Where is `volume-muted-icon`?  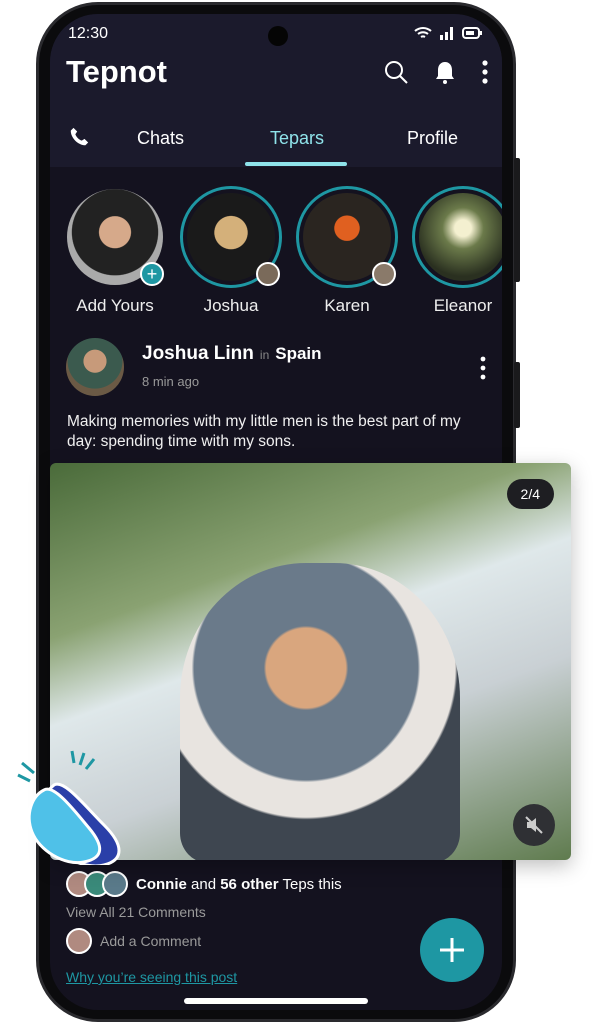 volume-muted-icon is located at coordinates (534, 825).